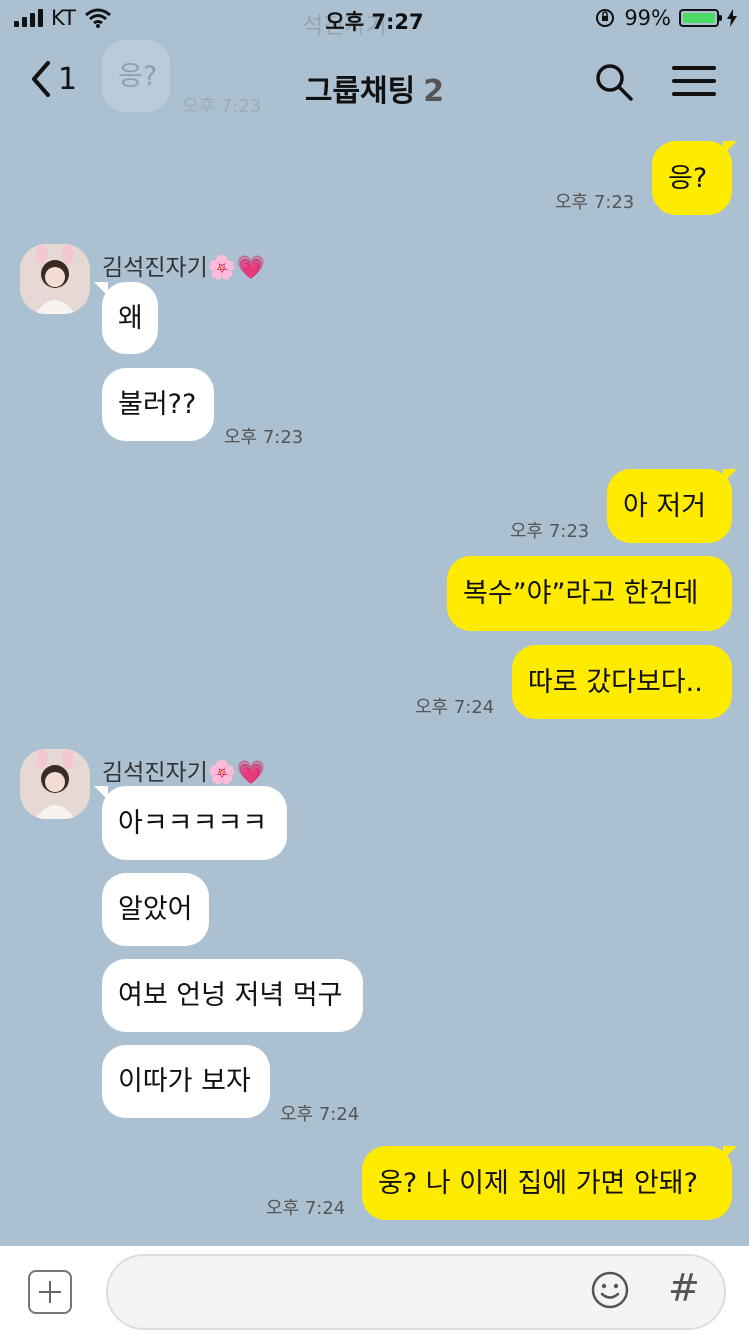 This screenshot has width=749, height=1334. I want to click on member-count: 2, so click(434, 91).